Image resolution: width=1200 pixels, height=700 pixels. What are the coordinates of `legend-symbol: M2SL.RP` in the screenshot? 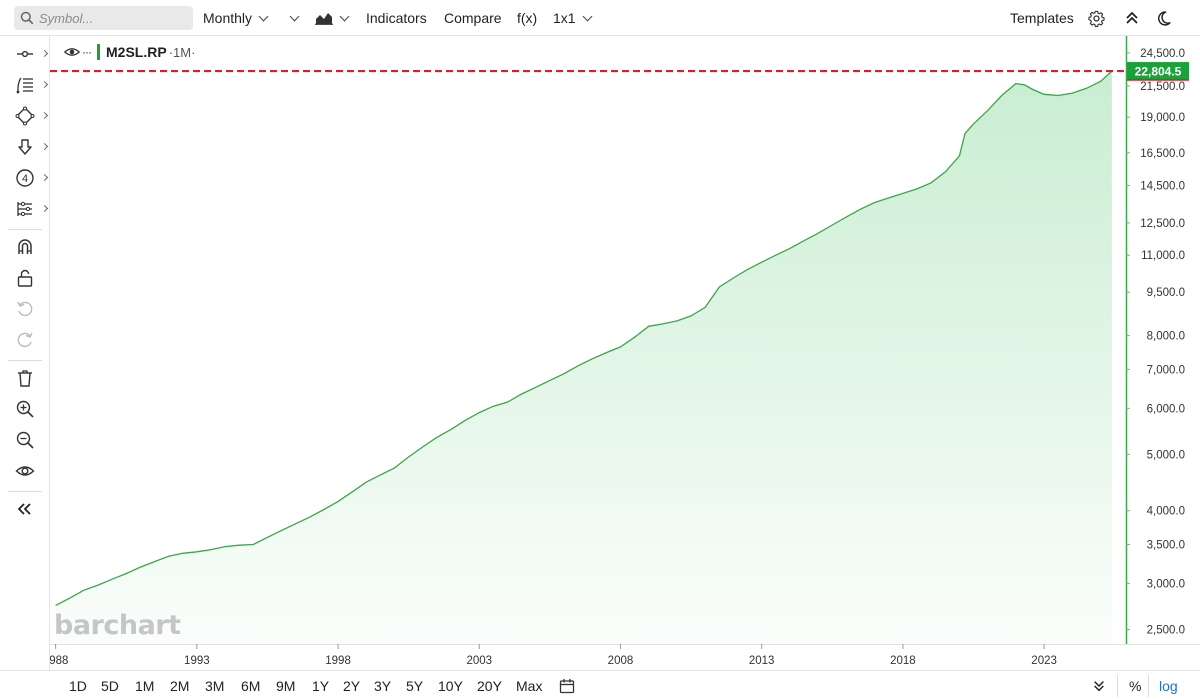 It's located at (136, 52).